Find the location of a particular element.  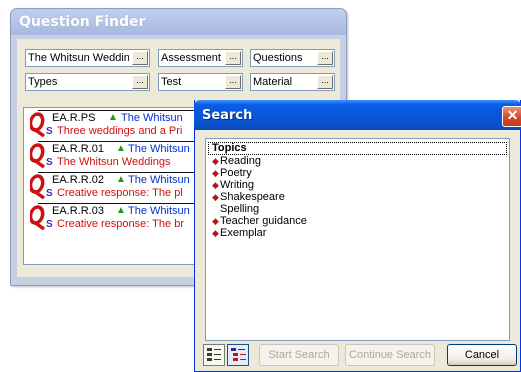

topics-header: Topics is located at coordinates (357, 148).